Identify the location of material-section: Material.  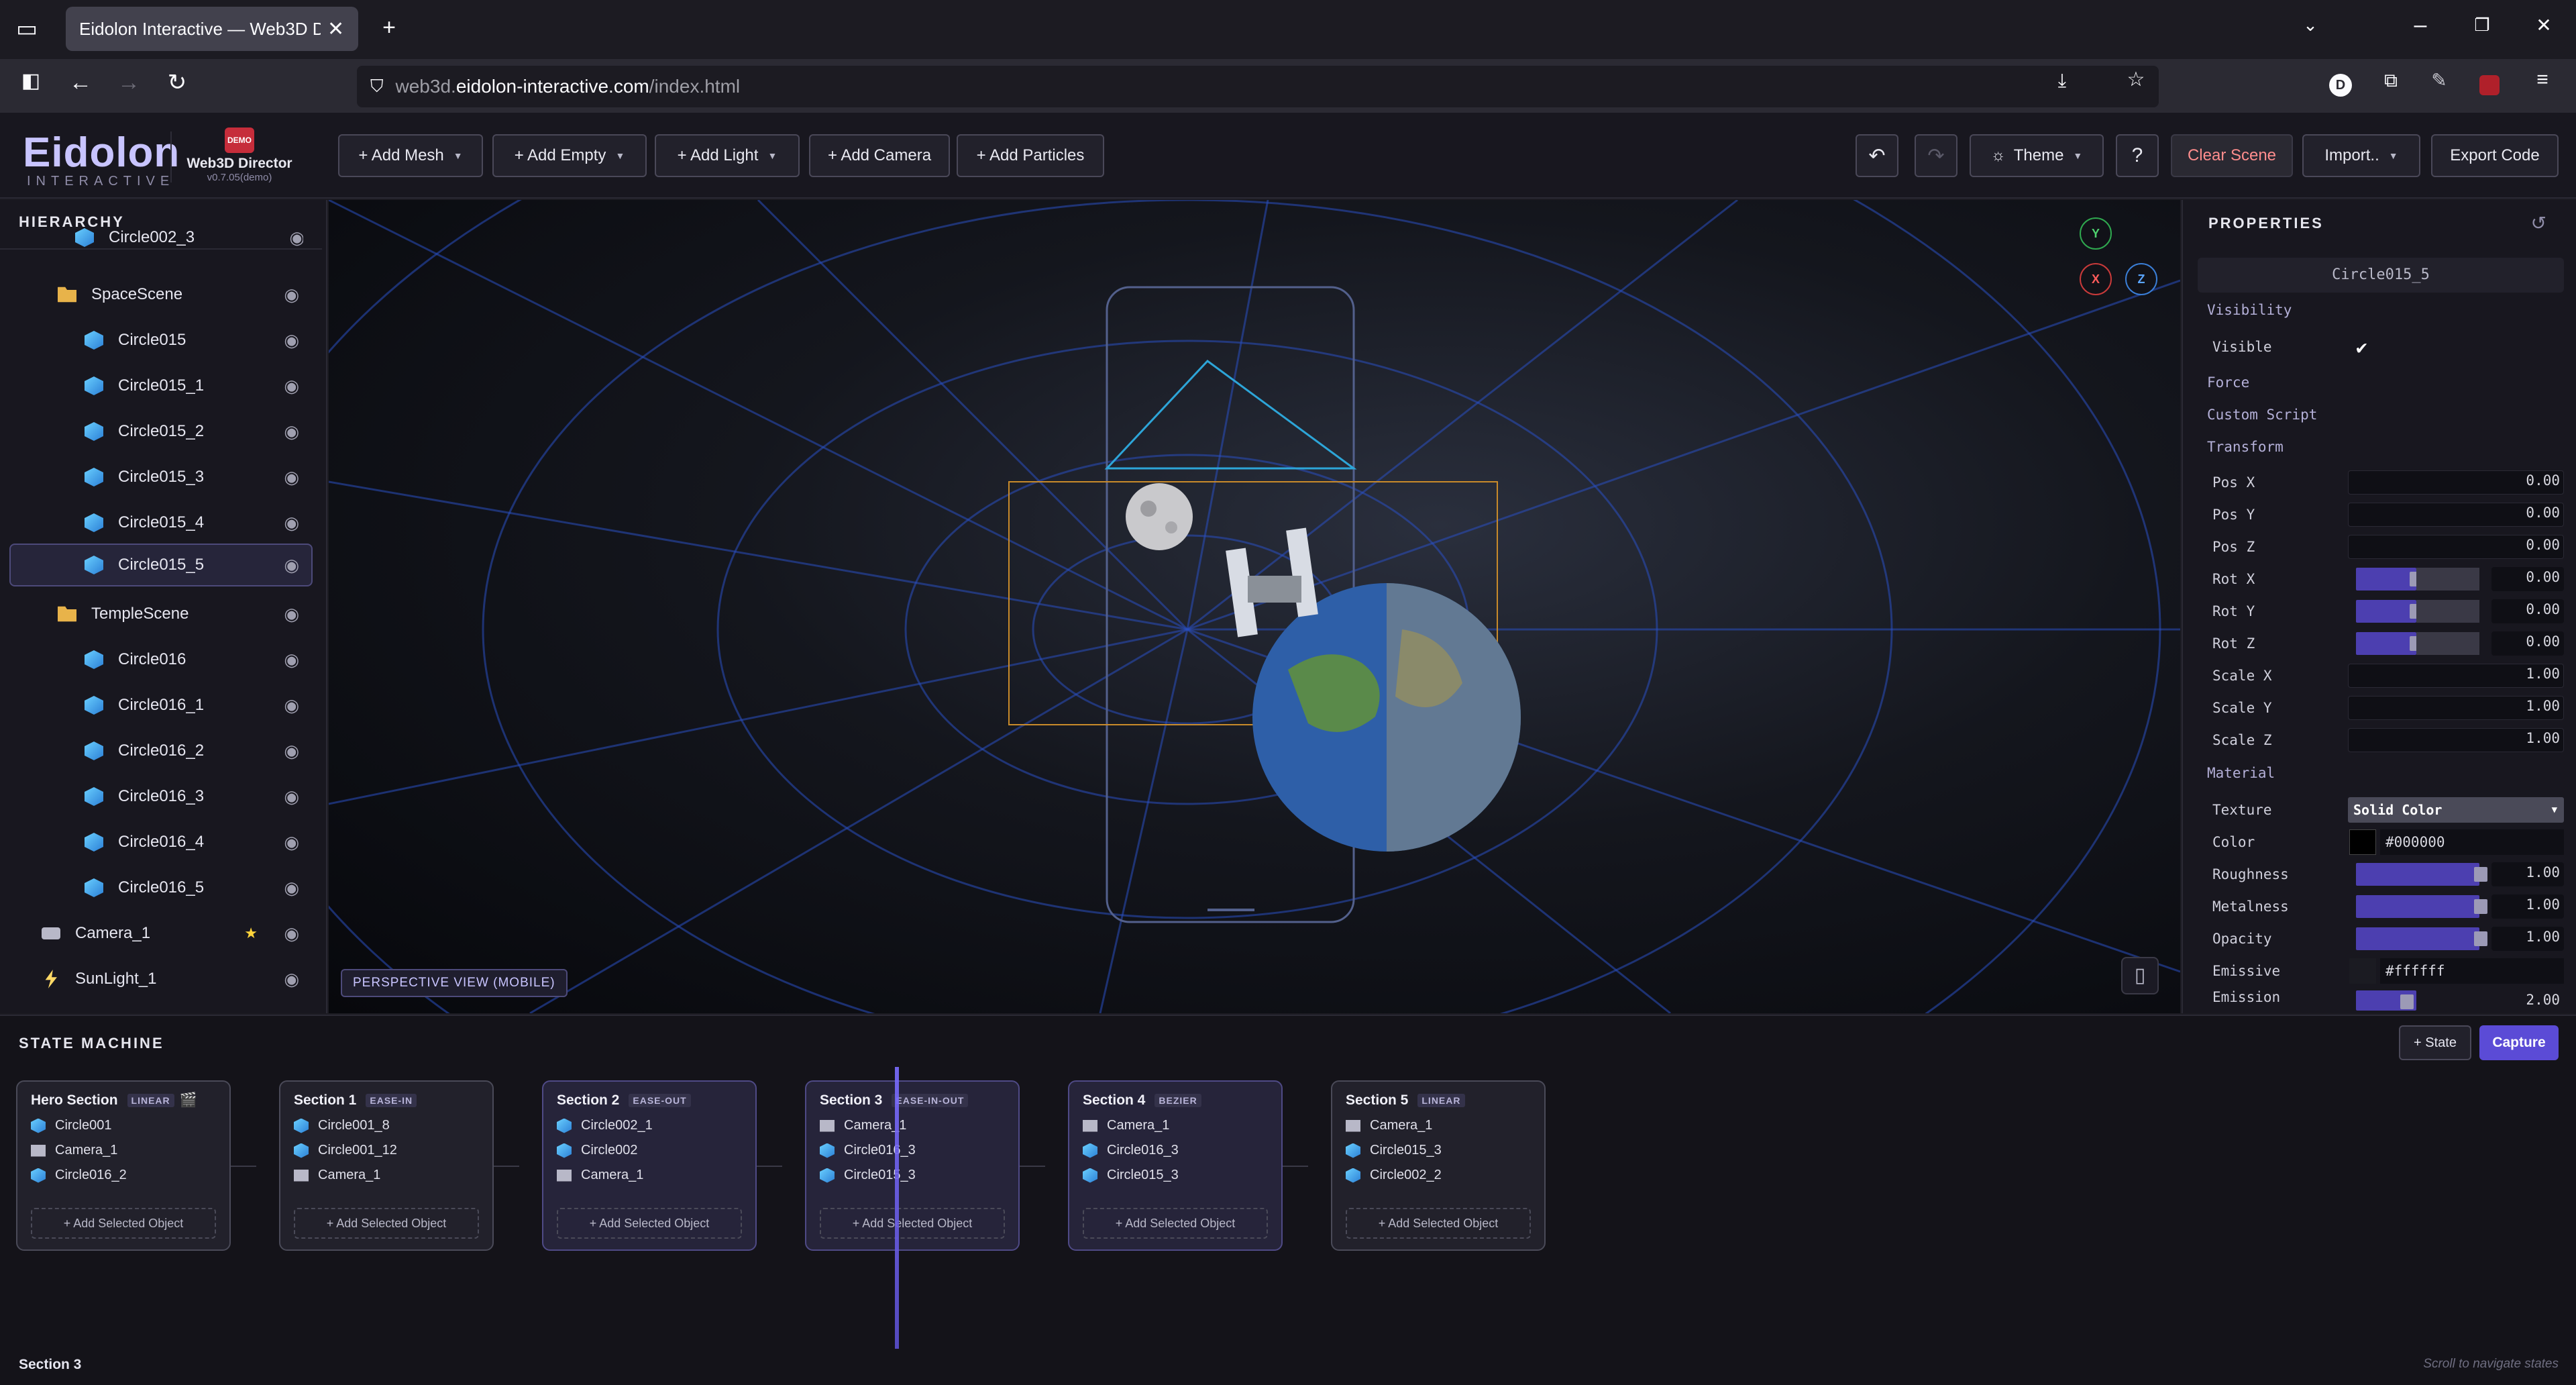
(2241, 773).